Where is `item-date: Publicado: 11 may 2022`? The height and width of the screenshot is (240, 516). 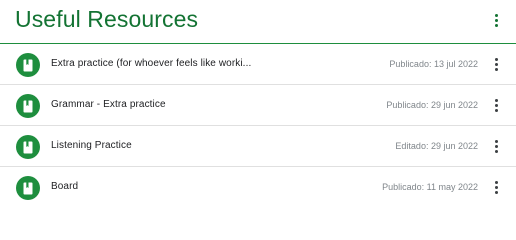 item-date: Publicado: 11 may 2022 is located at coordinates (430, 187).